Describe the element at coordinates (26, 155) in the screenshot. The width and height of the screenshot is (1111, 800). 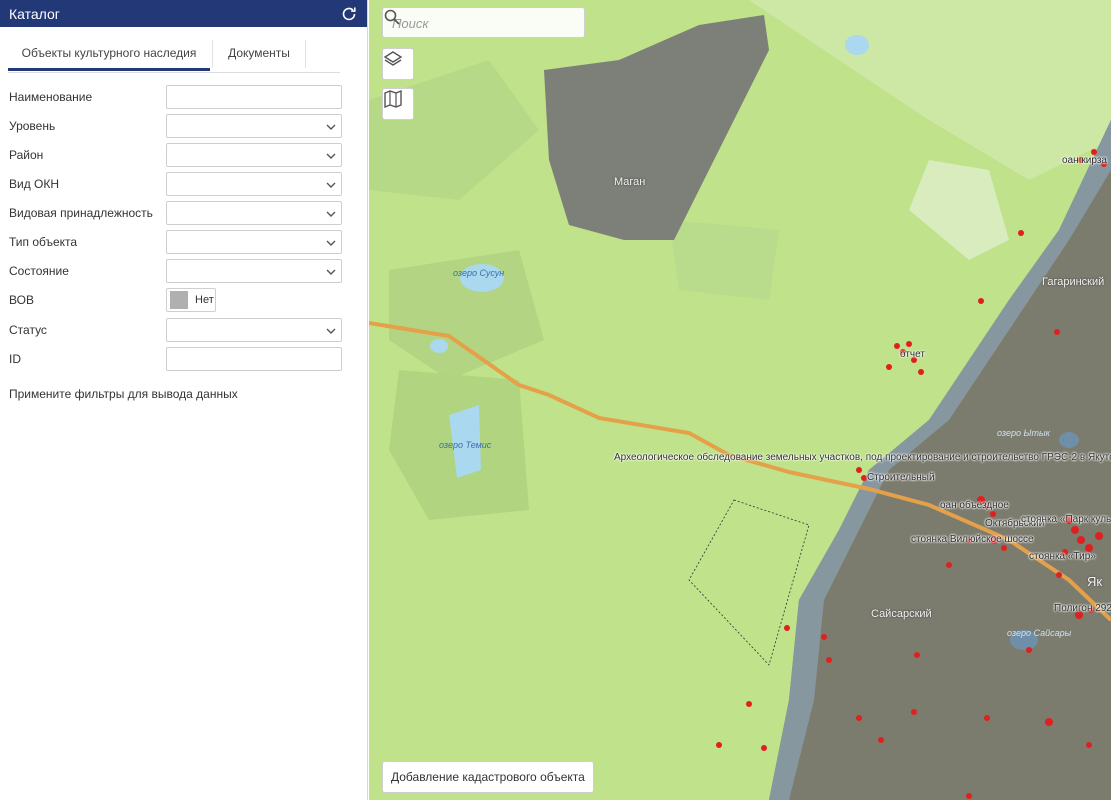
I see `field-district-label: Район` at that location.